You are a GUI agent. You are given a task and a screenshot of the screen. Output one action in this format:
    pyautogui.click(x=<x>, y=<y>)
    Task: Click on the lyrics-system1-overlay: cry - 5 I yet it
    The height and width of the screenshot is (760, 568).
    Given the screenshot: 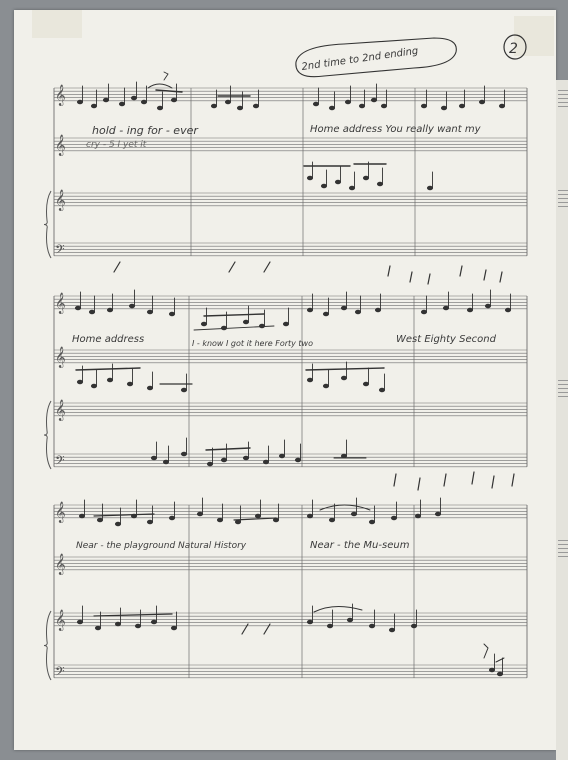 What is the action you would take?
    pyautogui.click(x=116, y=145)
    